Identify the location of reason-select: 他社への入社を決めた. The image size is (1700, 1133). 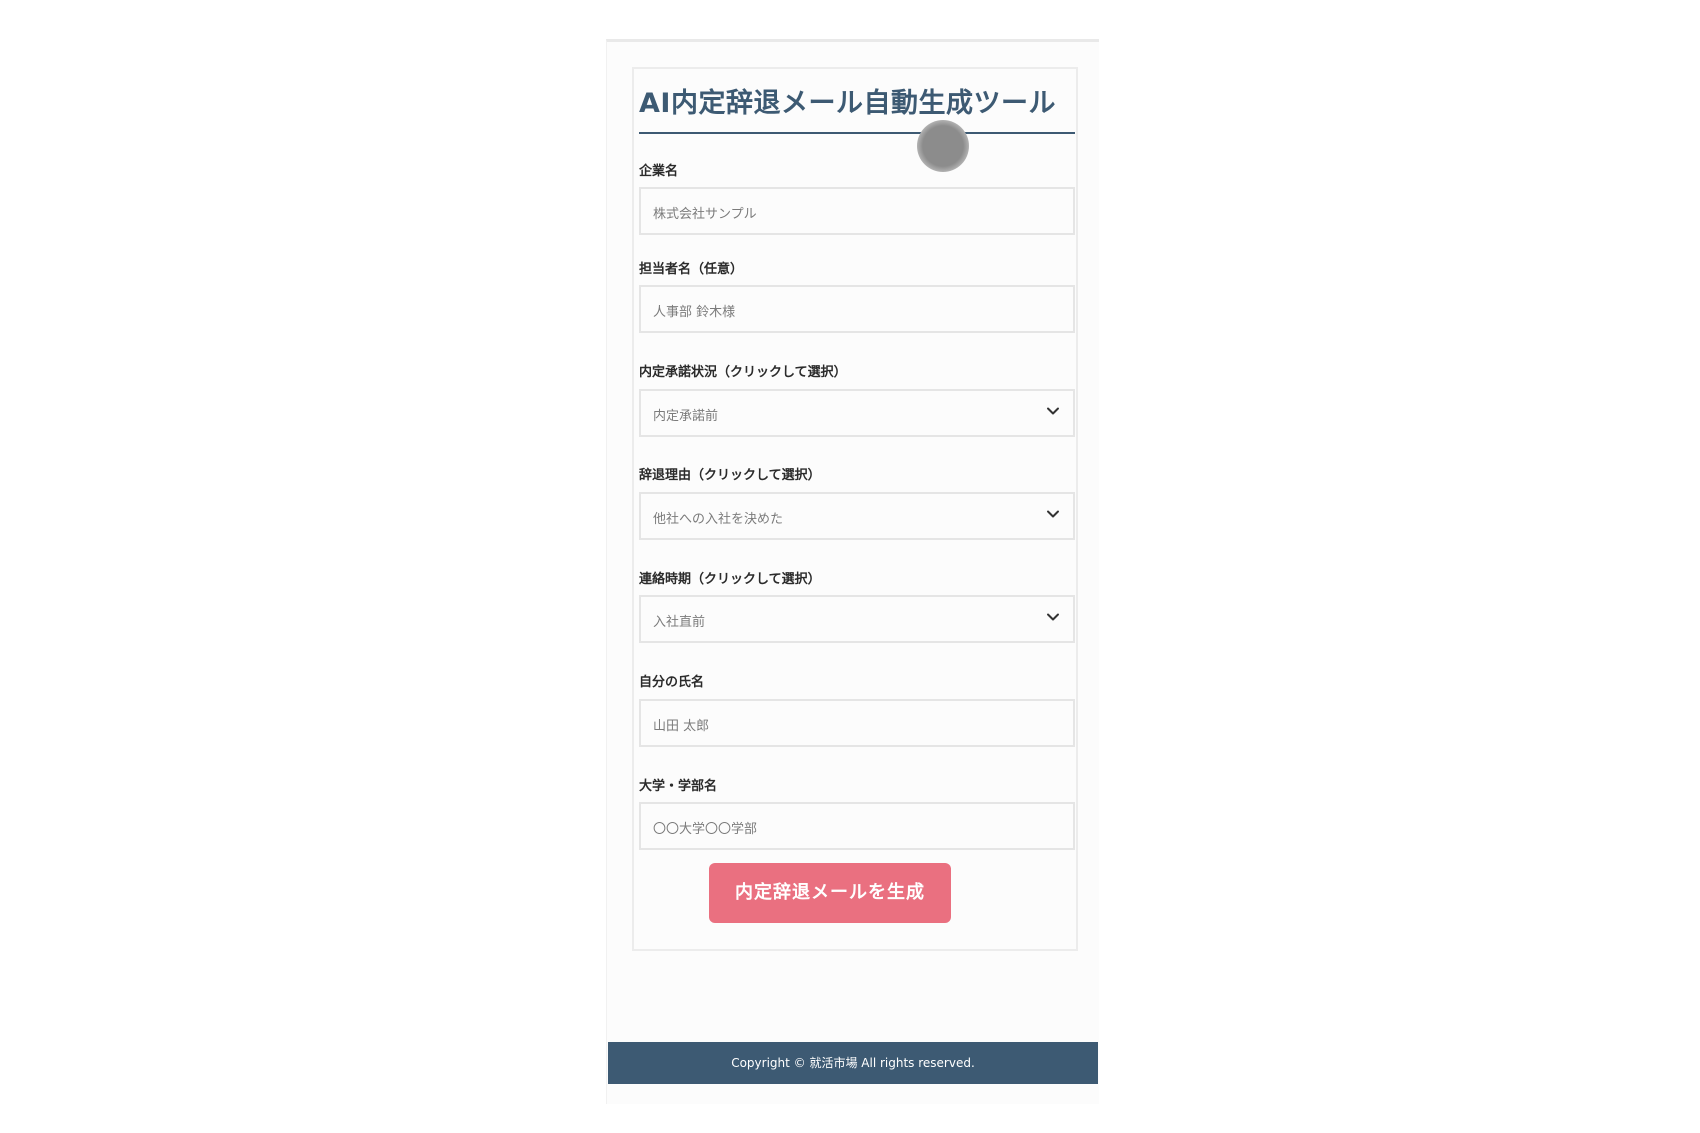
(857, 516).